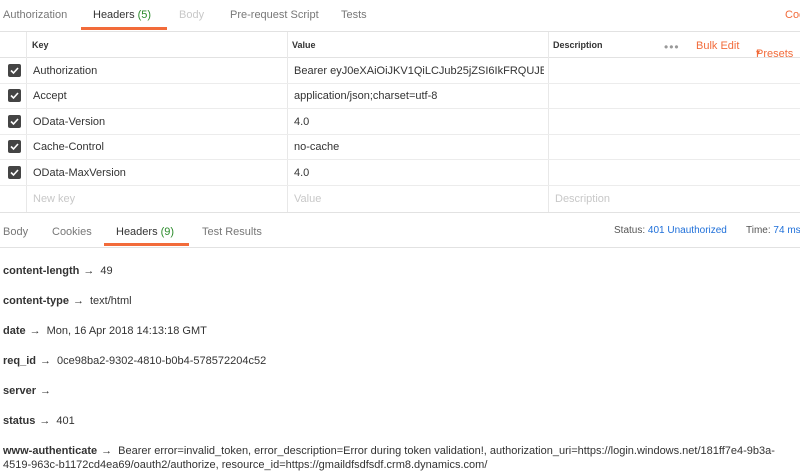  Describe the element at coordinates (41, 271) in the screenshot. I see `header-name: content-length` at that location.